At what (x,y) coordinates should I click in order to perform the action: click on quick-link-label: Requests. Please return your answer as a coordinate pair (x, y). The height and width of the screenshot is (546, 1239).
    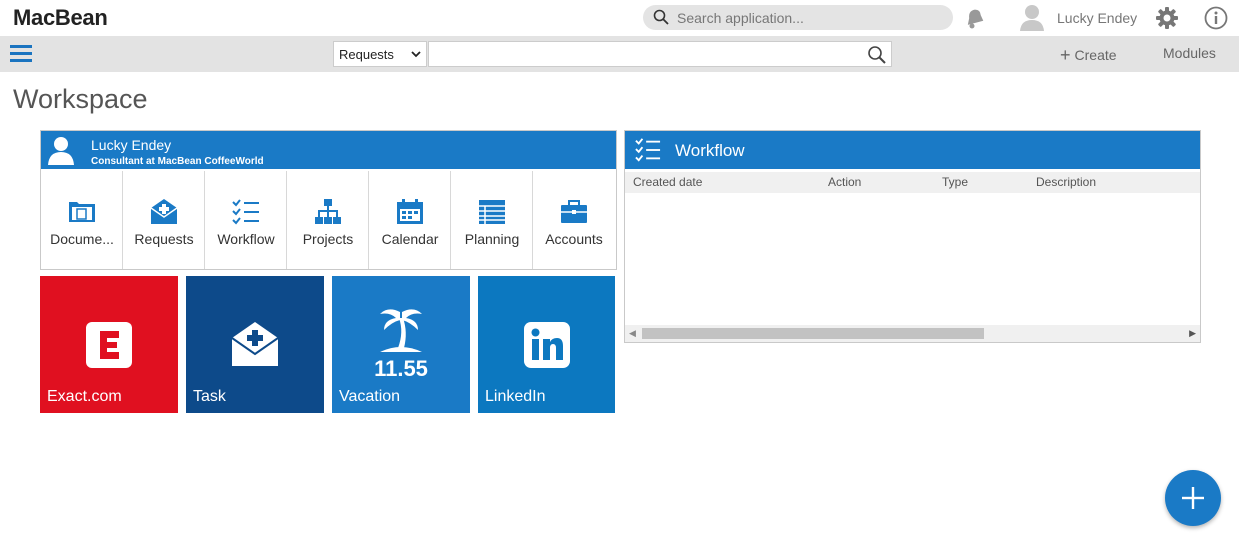
    Looking at the image, I should click on (164, 239).